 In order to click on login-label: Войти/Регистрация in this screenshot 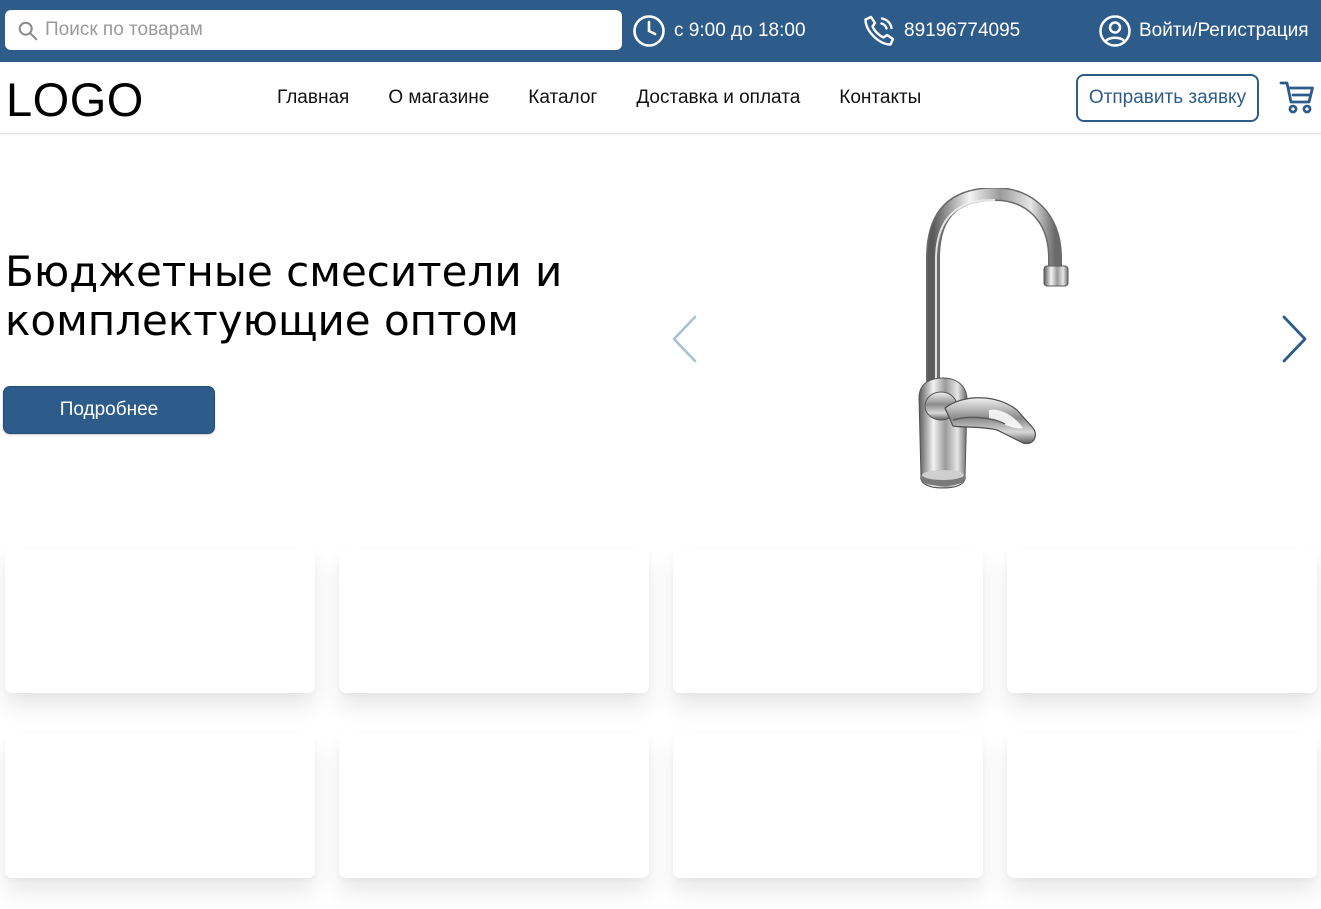, I will do `click(1224, 31)`.